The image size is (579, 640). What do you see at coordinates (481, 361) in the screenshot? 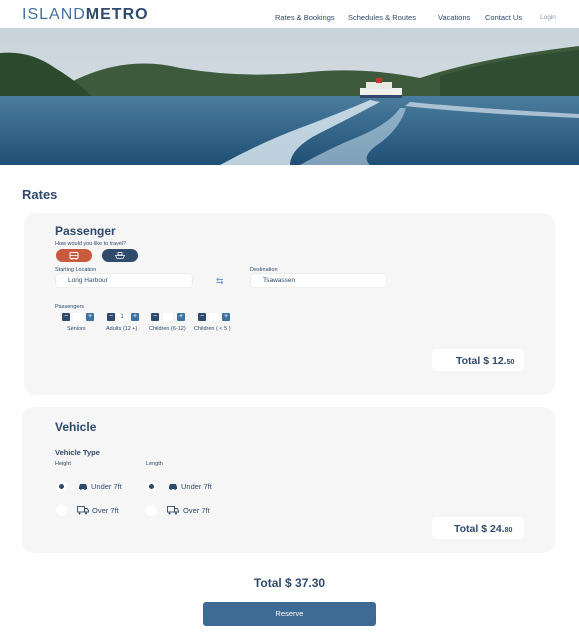
I see `passenger-total-main: Total $ 12.` at bounding box center [481, 361].